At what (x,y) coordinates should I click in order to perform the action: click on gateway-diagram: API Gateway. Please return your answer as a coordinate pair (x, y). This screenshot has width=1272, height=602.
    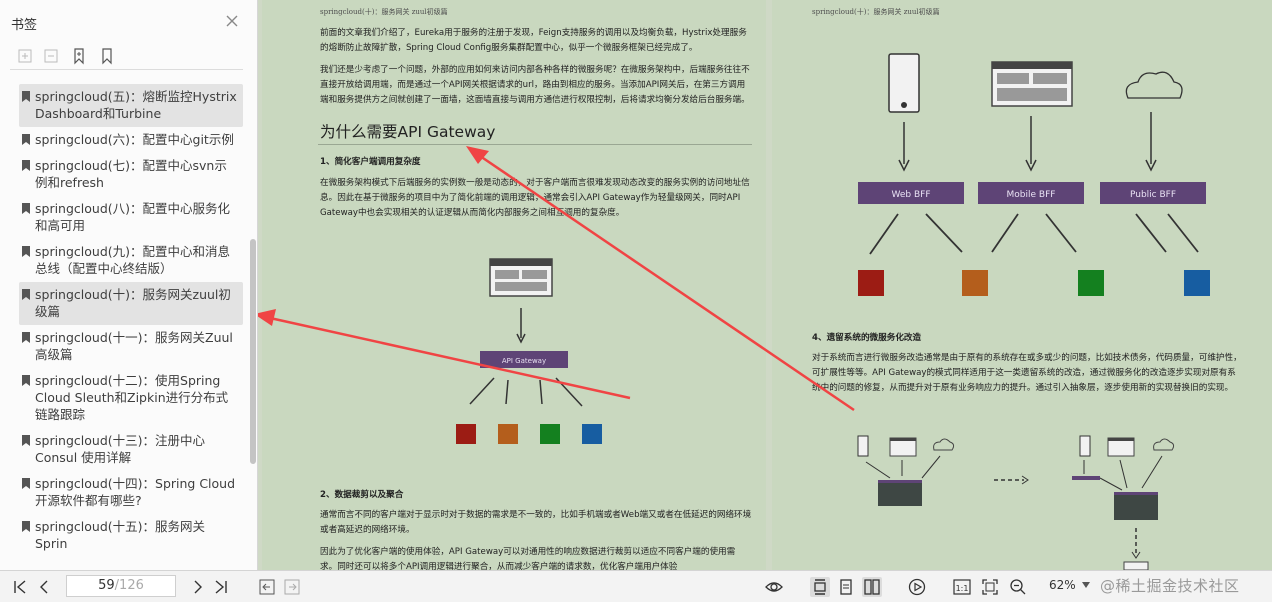
    Looking at the image, I should click on (529, 351).